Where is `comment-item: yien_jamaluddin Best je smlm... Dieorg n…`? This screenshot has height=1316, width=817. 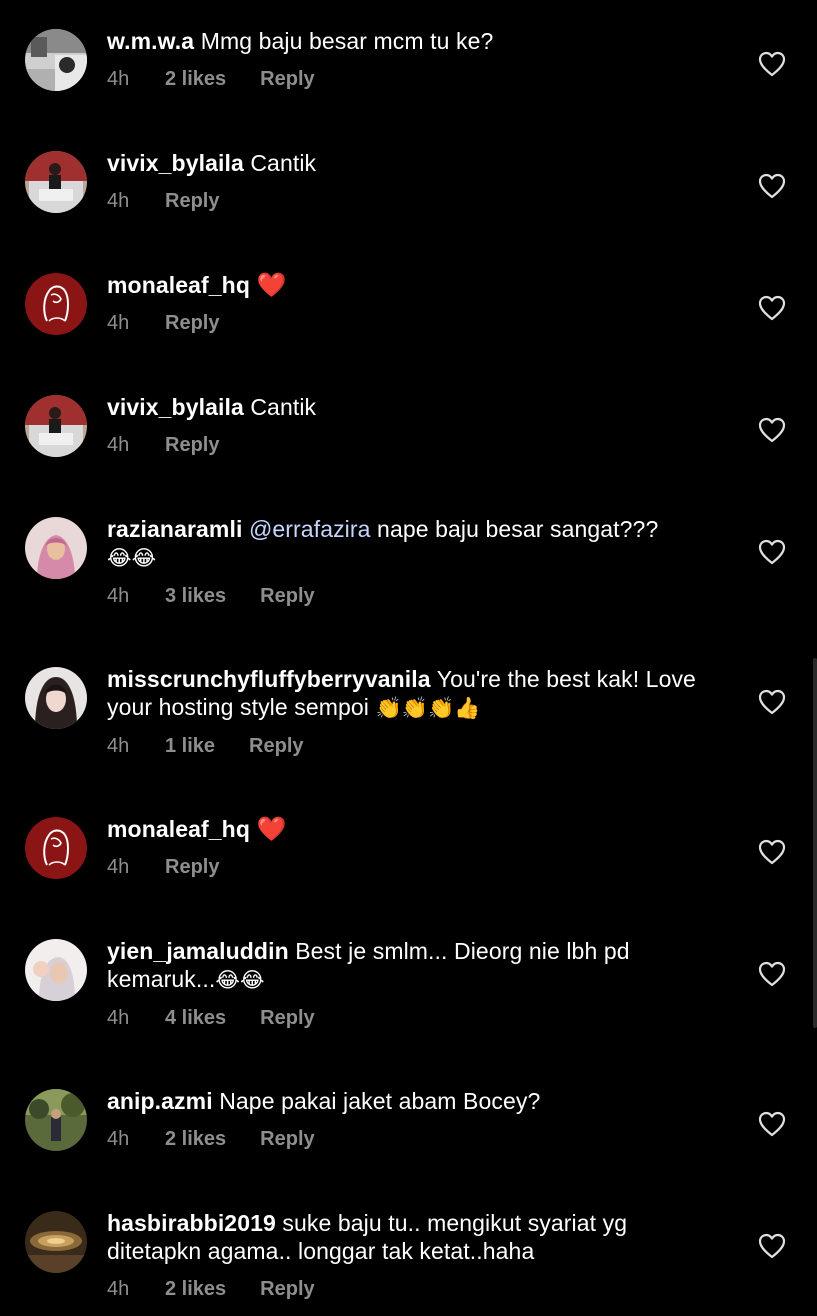 comment-item: yien_jamaluddin Best je smlm... Dieorg n… is located at coordinates (408, 986).